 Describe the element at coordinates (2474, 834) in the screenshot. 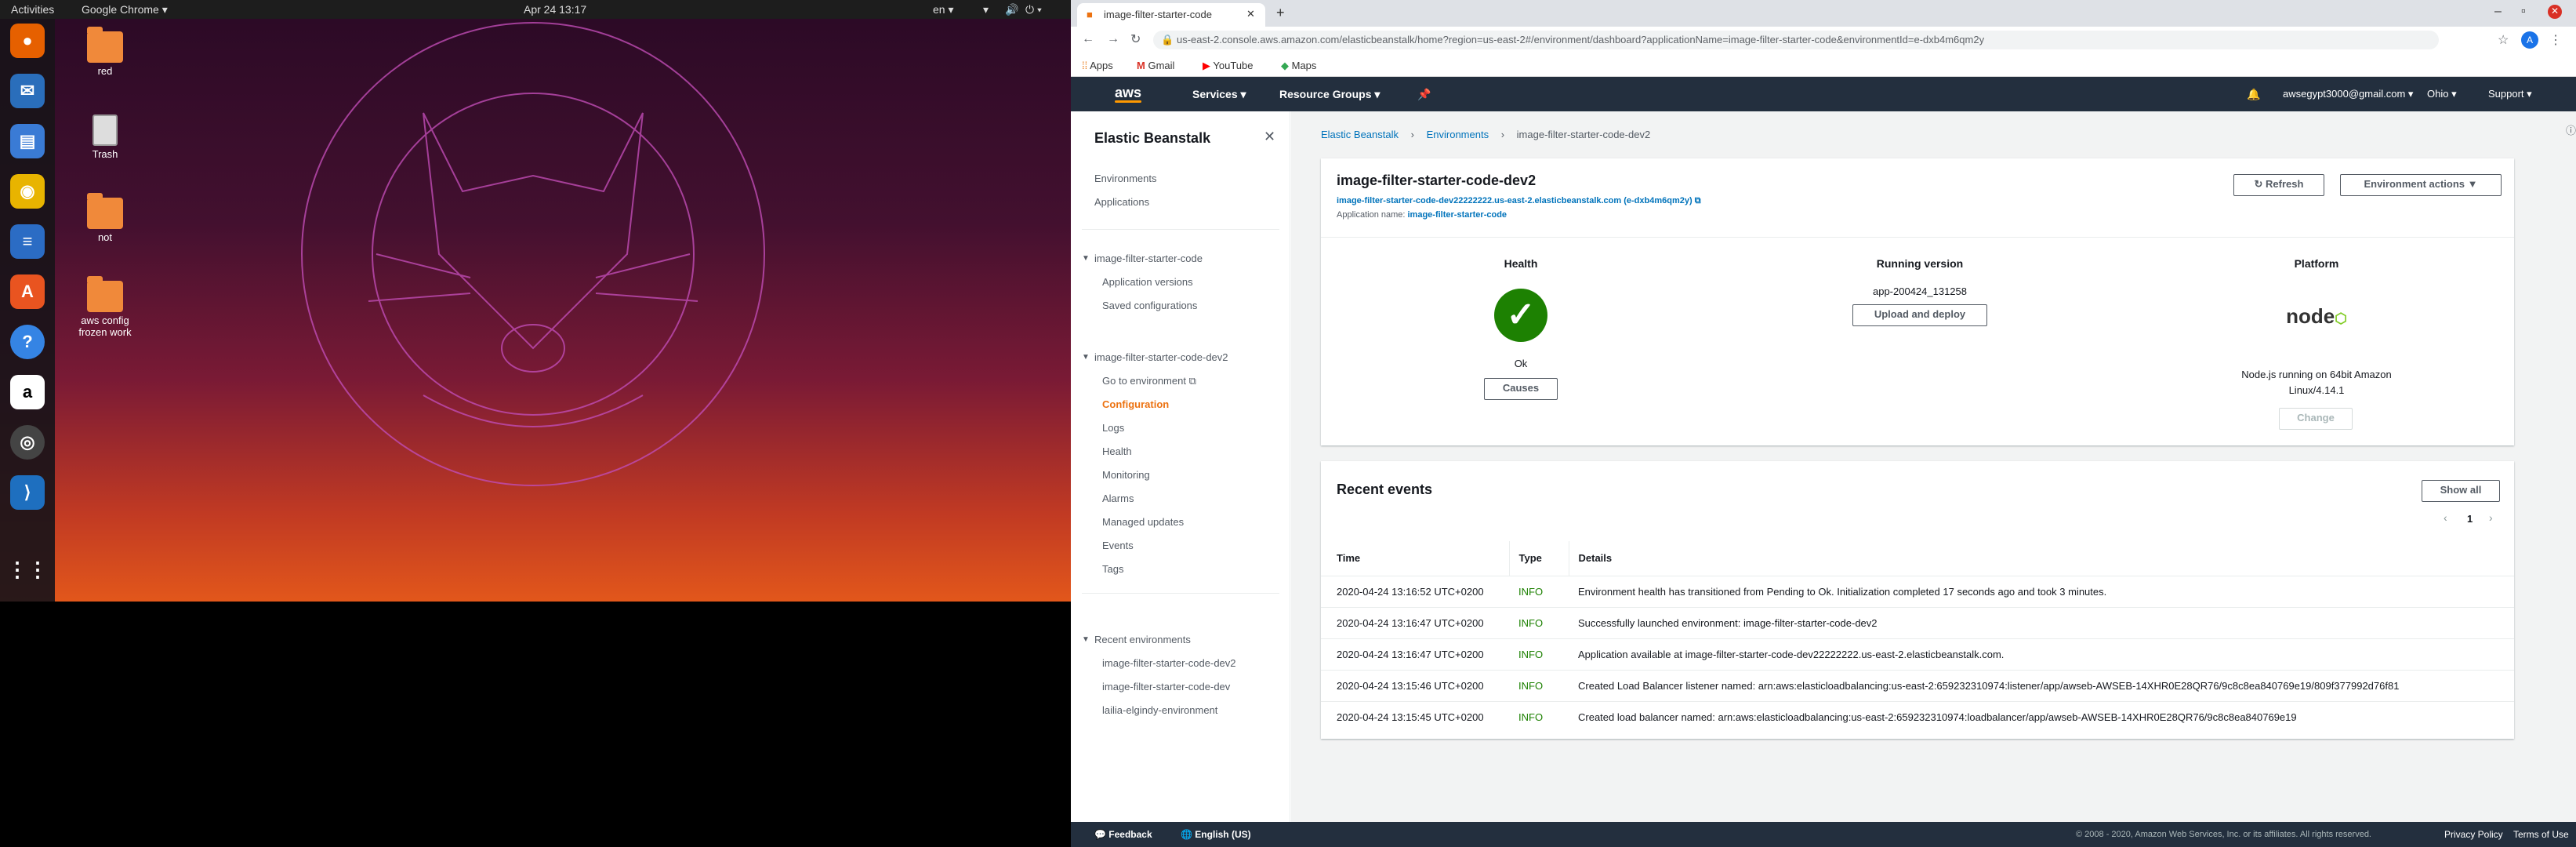

I see `privacy-policy-link: Privacy Policy` at that location.